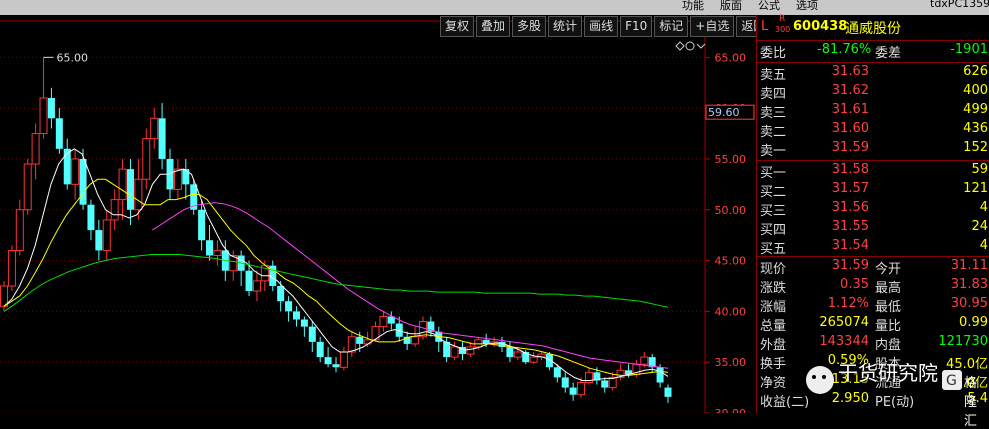  I want to click on high-label: 65.00, so click(73, 57).